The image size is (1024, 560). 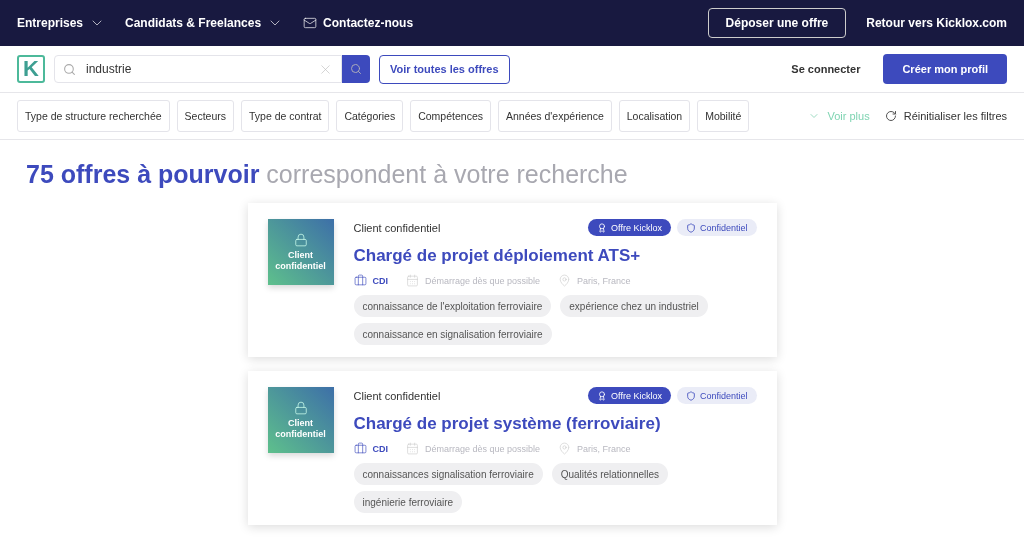 I want to click on filter-button: Années d'expérience, so click(x=555, y=116).